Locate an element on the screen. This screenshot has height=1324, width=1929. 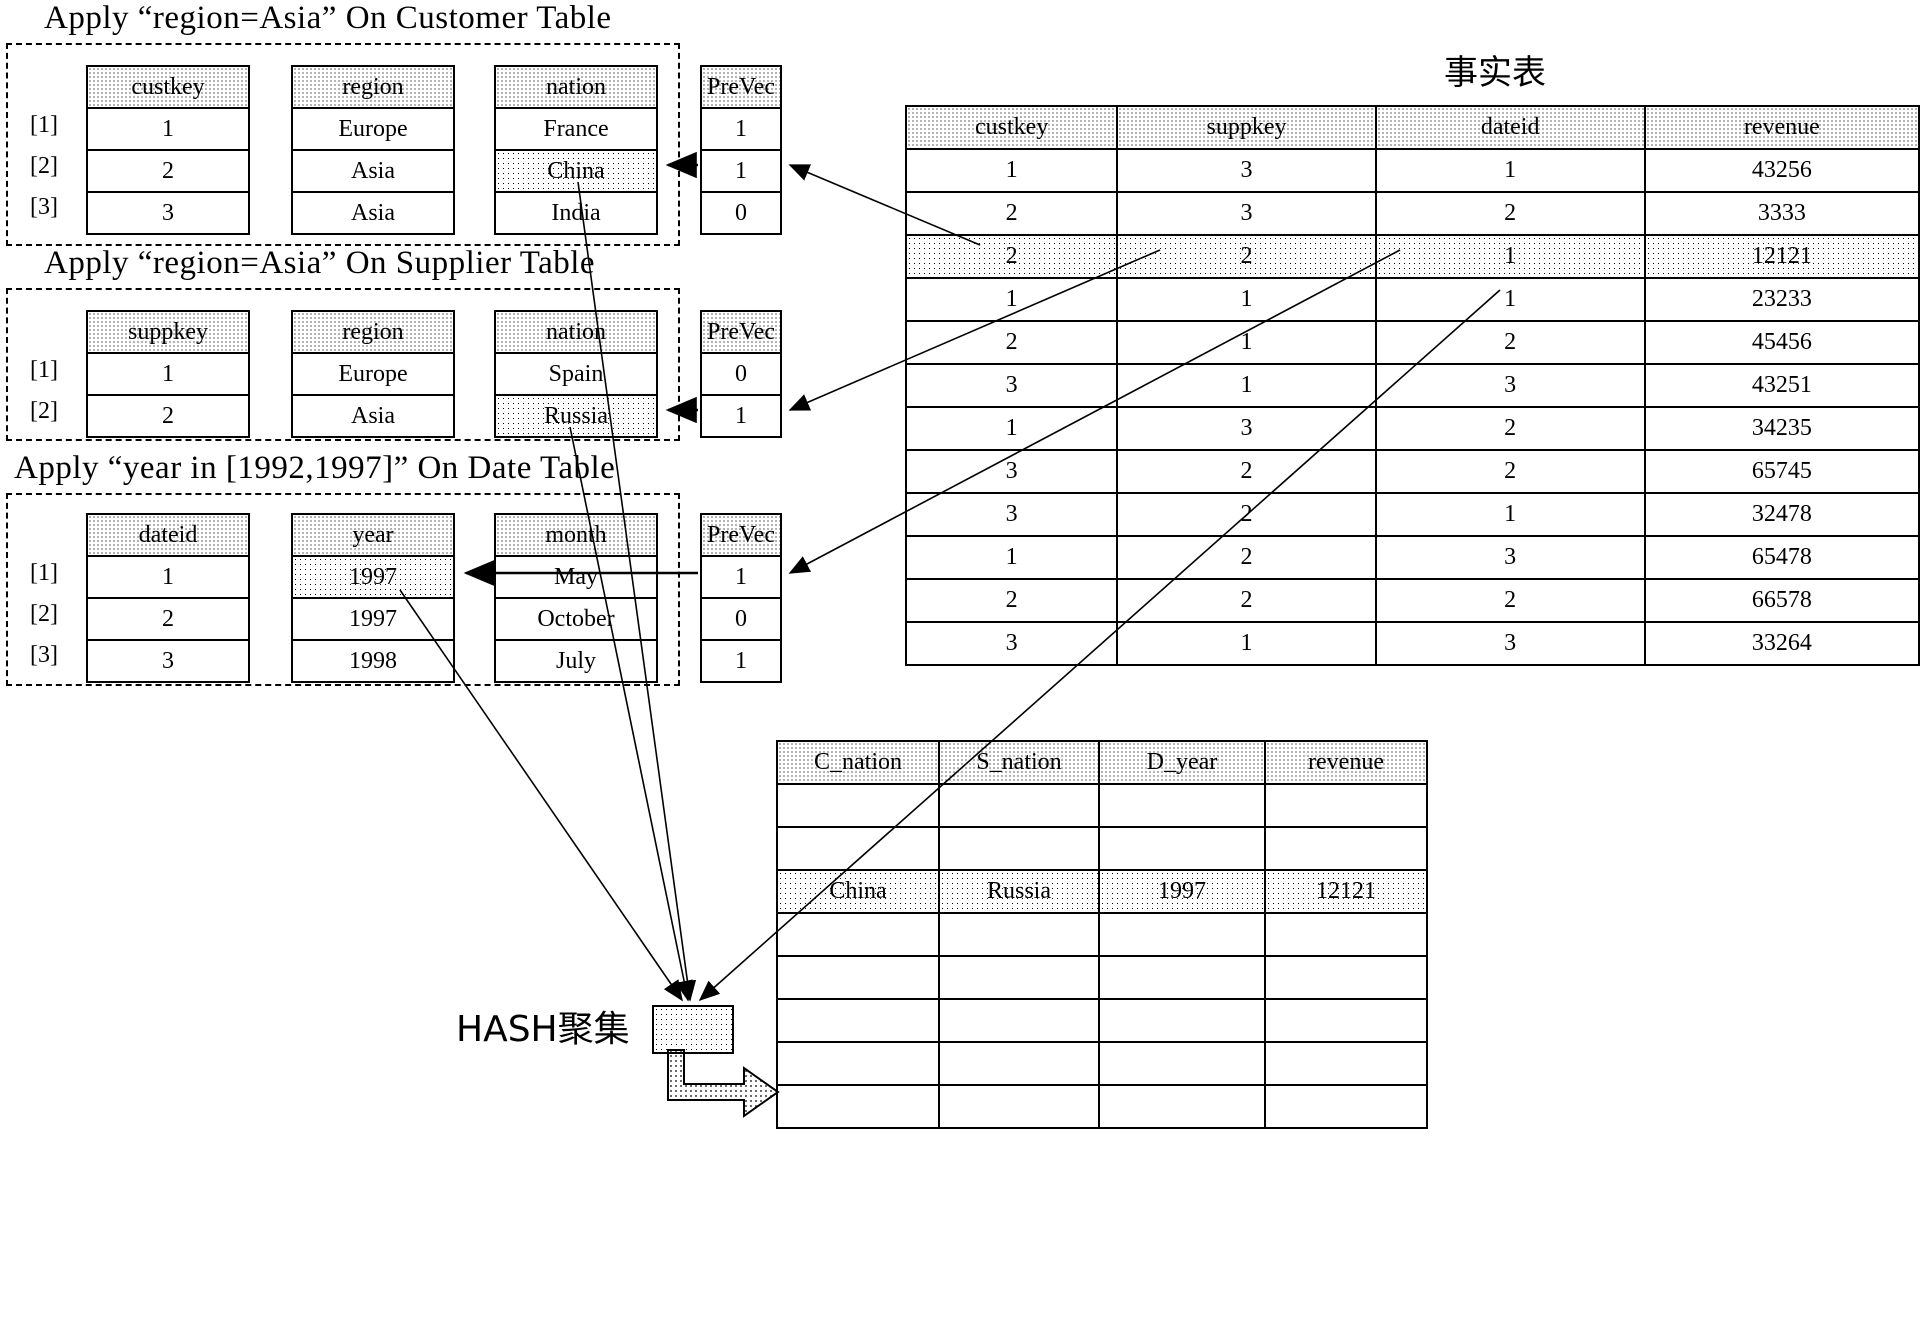
supplier-prevec-column: PreVec 0 1 is located at coordinates (741, 374).